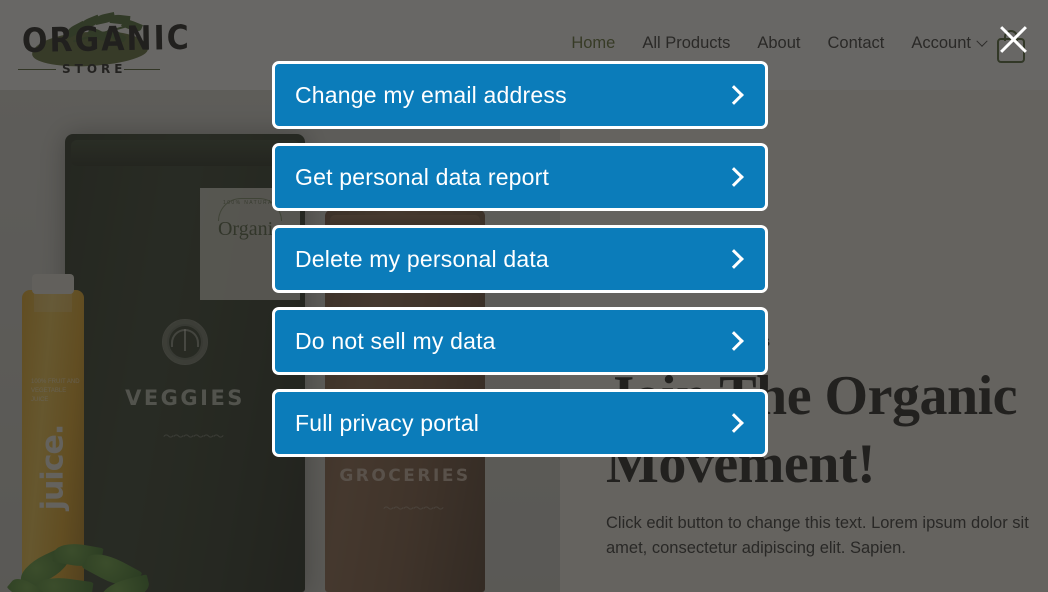 The height and width of the screenshot is (592, 1048). Describe the element at coordinates (520, 341) in the screenshot. I see `do-not-sell-my-data-button: Do not sell my data` at that location.